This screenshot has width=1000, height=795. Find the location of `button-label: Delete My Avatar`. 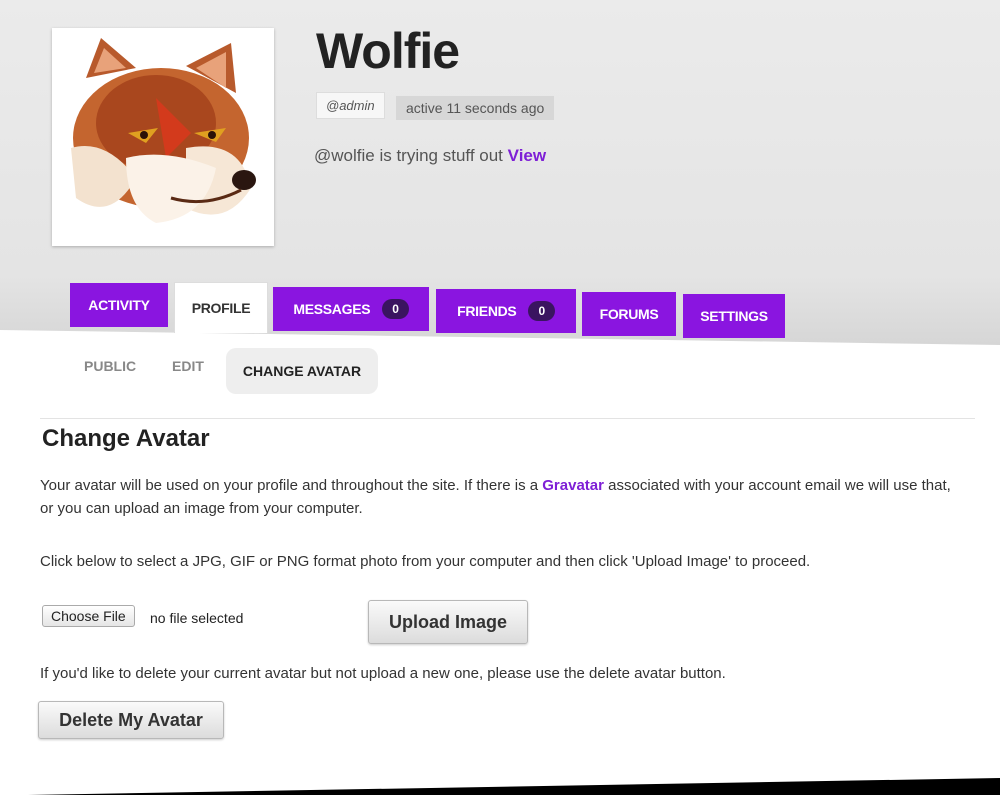

button-label: Delete My Avatar is located at coordinates (131, 719).